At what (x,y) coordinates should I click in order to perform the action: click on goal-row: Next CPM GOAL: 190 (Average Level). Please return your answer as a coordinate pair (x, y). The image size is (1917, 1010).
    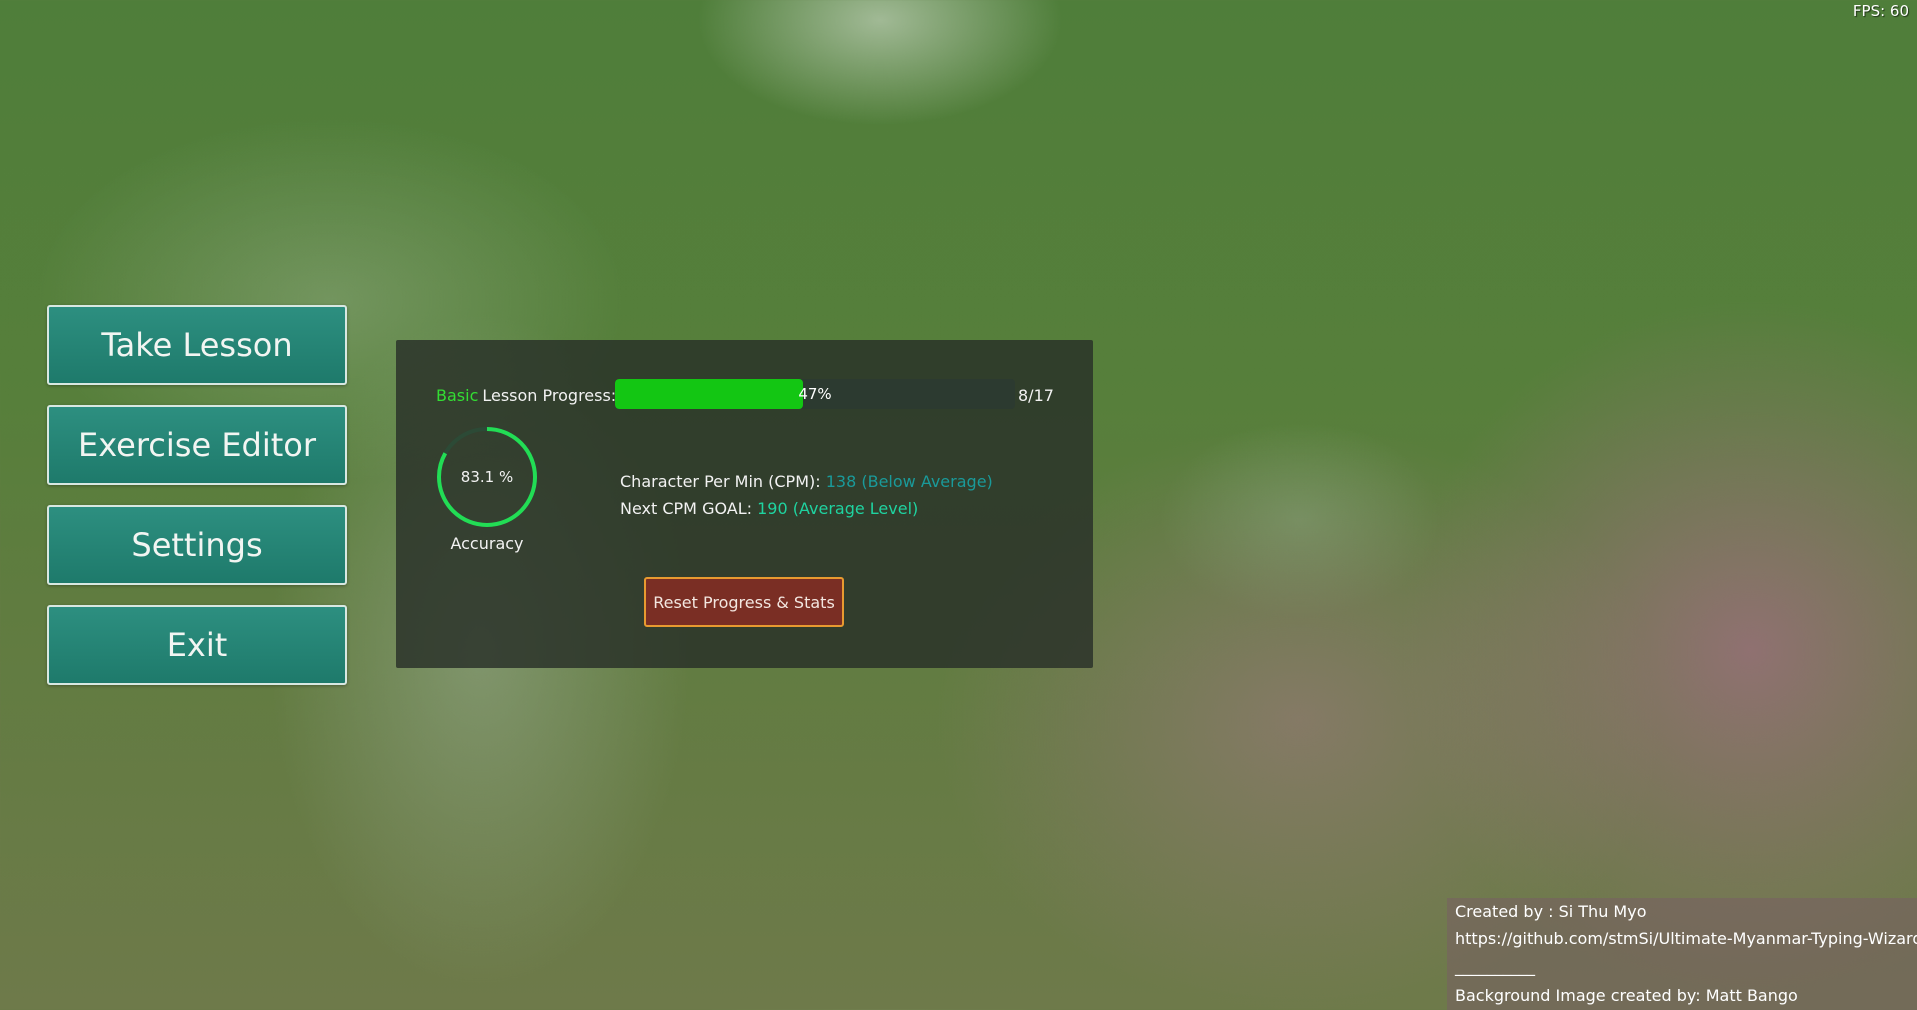
    Looking at the image, I should click on (806, 508).